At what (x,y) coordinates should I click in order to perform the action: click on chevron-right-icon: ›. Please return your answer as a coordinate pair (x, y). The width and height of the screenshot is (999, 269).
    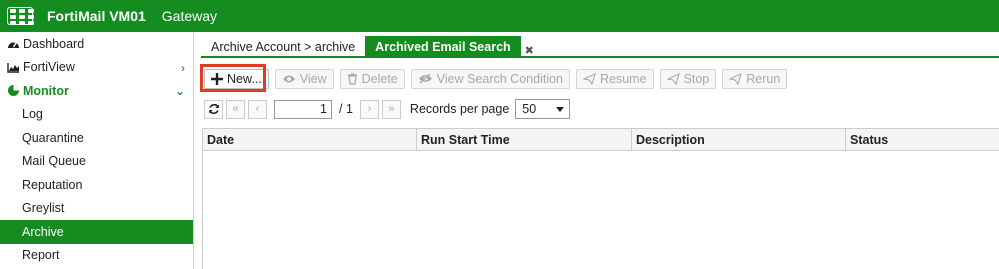
    Looking at the image, I should click on (183, 67).